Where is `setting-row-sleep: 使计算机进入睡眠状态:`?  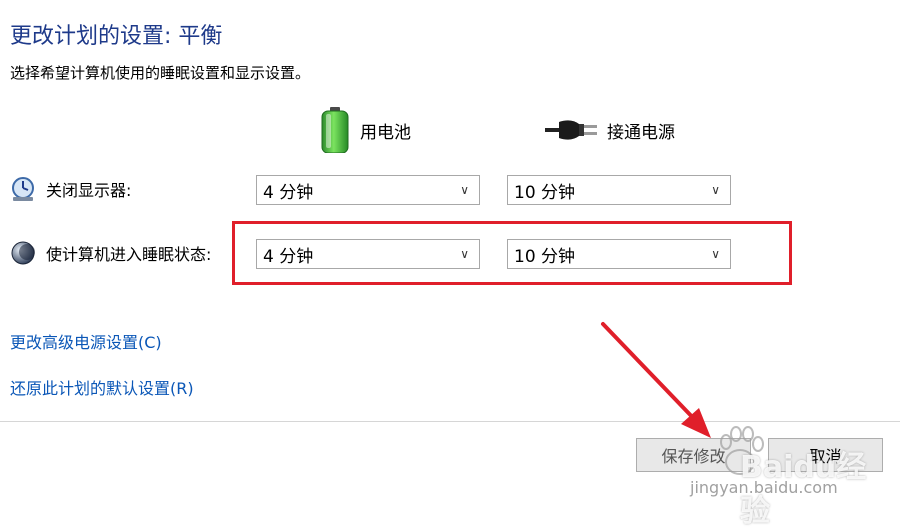 setting-row-sleep: 使计算机进入睡眠状态: is located at coordinates (110, 253).